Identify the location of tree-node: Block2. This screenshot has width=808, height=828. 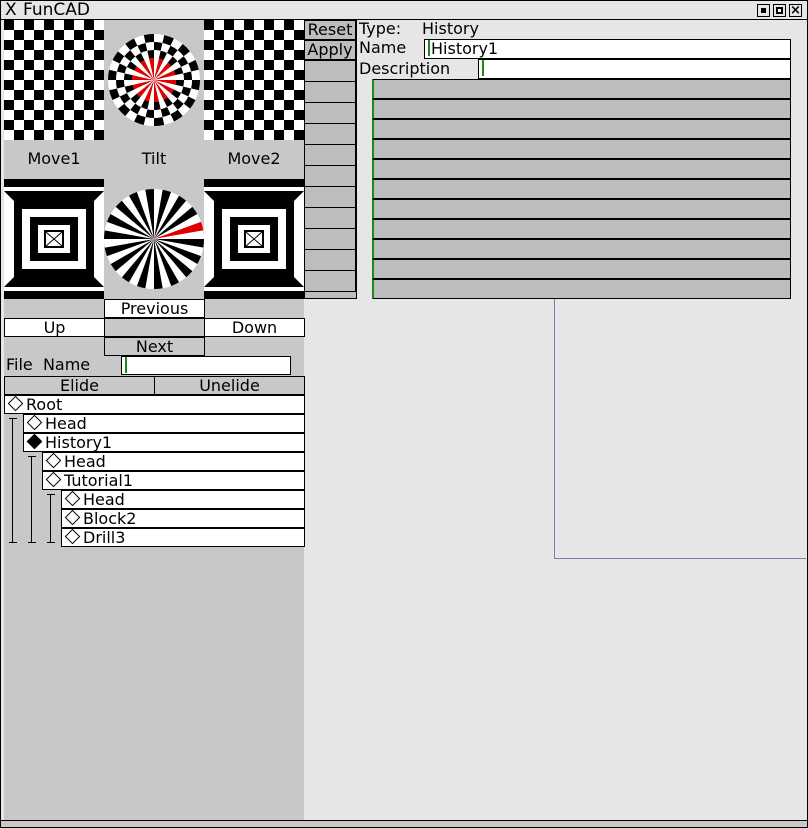
(183, 518).